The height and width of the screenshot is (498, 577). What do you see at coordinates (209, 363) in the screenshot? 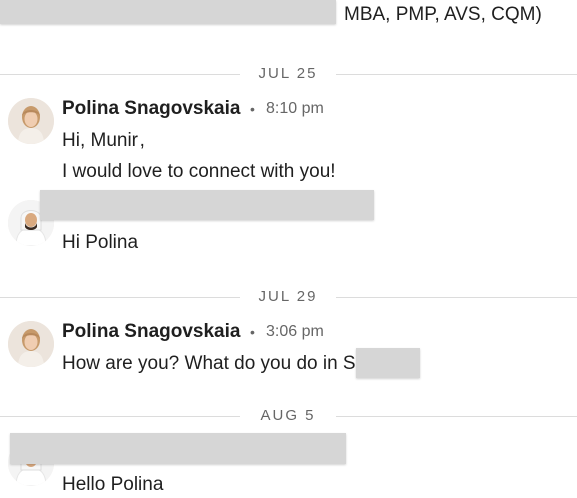
I see `message-text: How are you? What do you do in S` at bounding box center [209, 363].